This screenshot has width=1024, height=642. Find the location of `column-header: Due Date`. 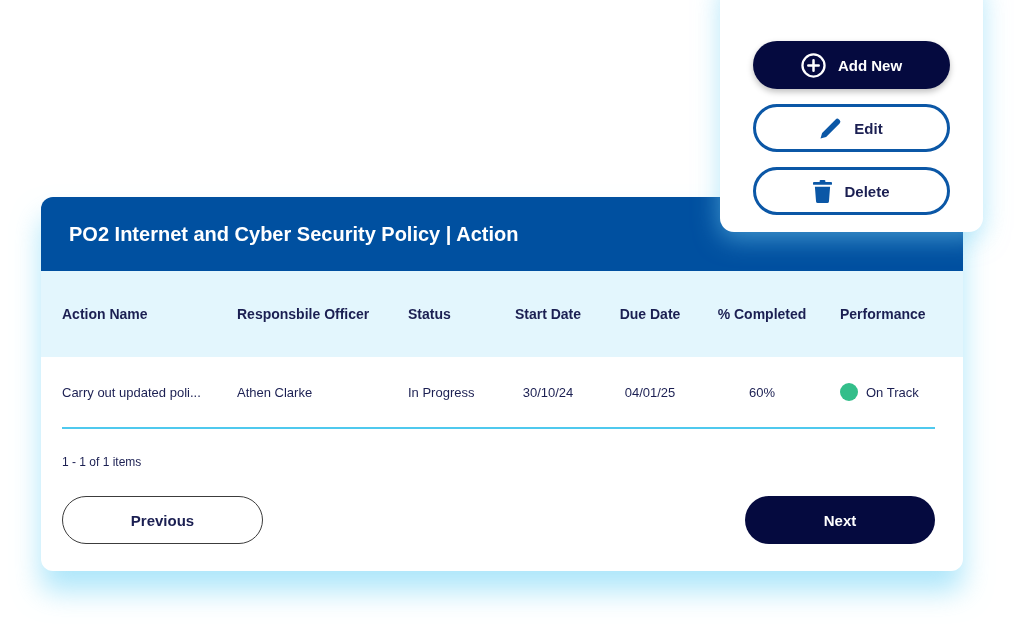

column-header: Due Date is located at coordinates (650, 314).